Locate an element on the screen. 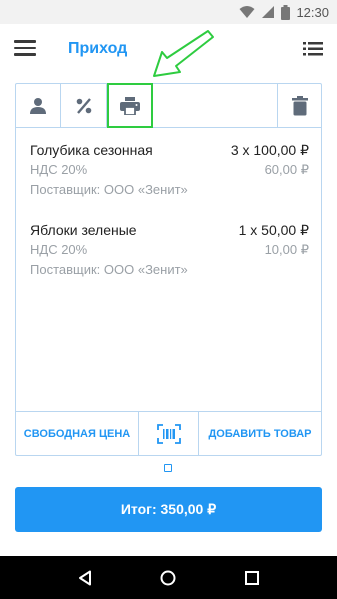 This screenshot has width=337, height=599. add-product-button: ДОБАВИТЬ ТОВАР is located at coordinates (260, 434).